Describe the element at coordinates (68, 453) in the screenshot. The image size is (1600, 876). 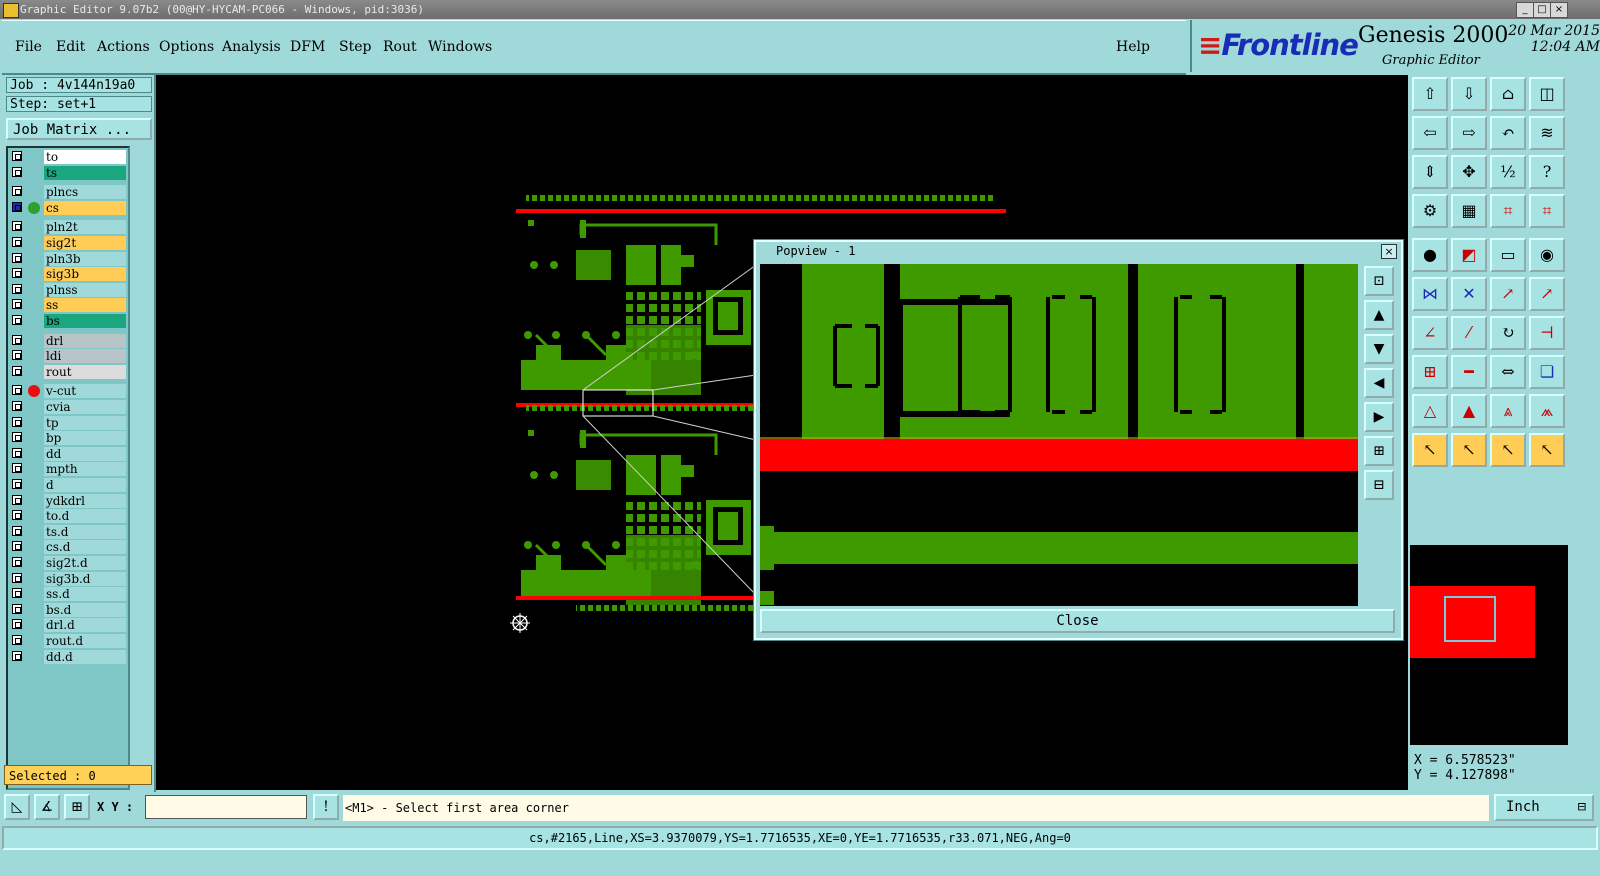
I see `layer-row-dd: dd` at that location.